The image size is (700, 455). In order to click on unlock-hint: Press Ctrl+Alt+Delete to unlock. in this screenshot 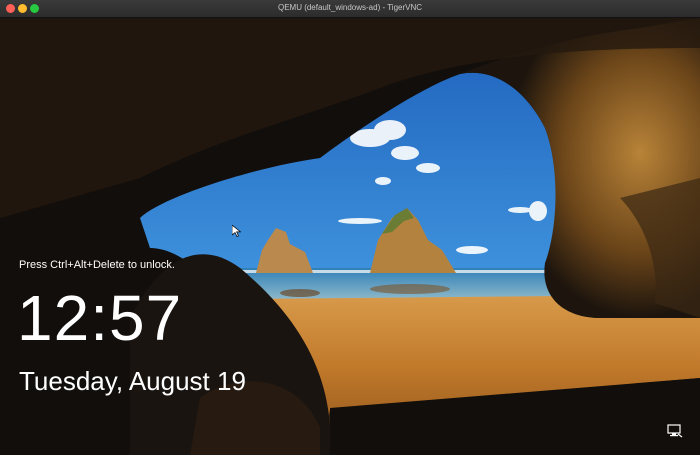, I will do `click(97, 265)`.